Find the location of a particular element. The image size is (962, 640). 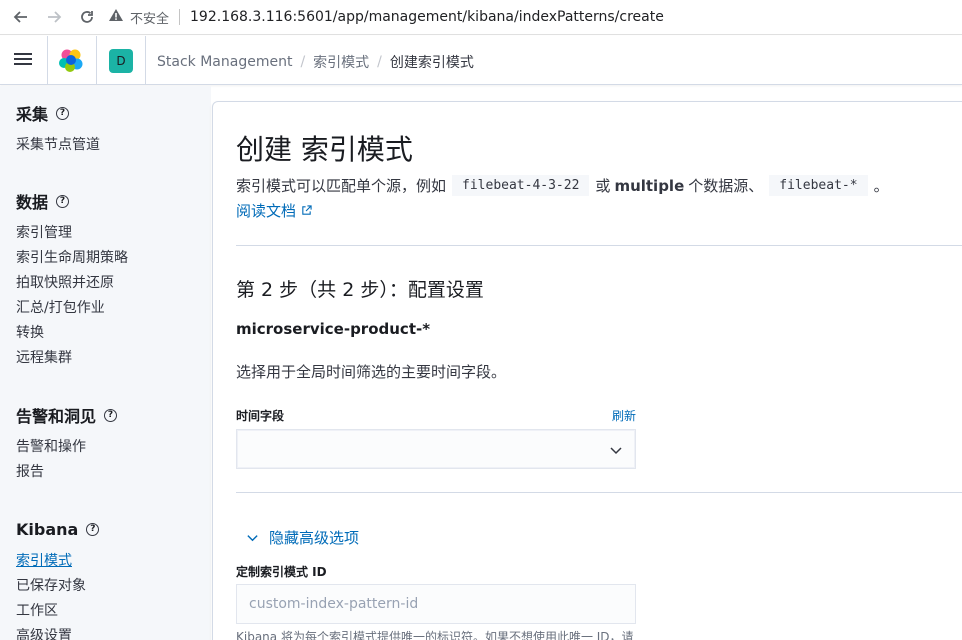

hamburger-menu-icon is located at coordinates (24, 61).